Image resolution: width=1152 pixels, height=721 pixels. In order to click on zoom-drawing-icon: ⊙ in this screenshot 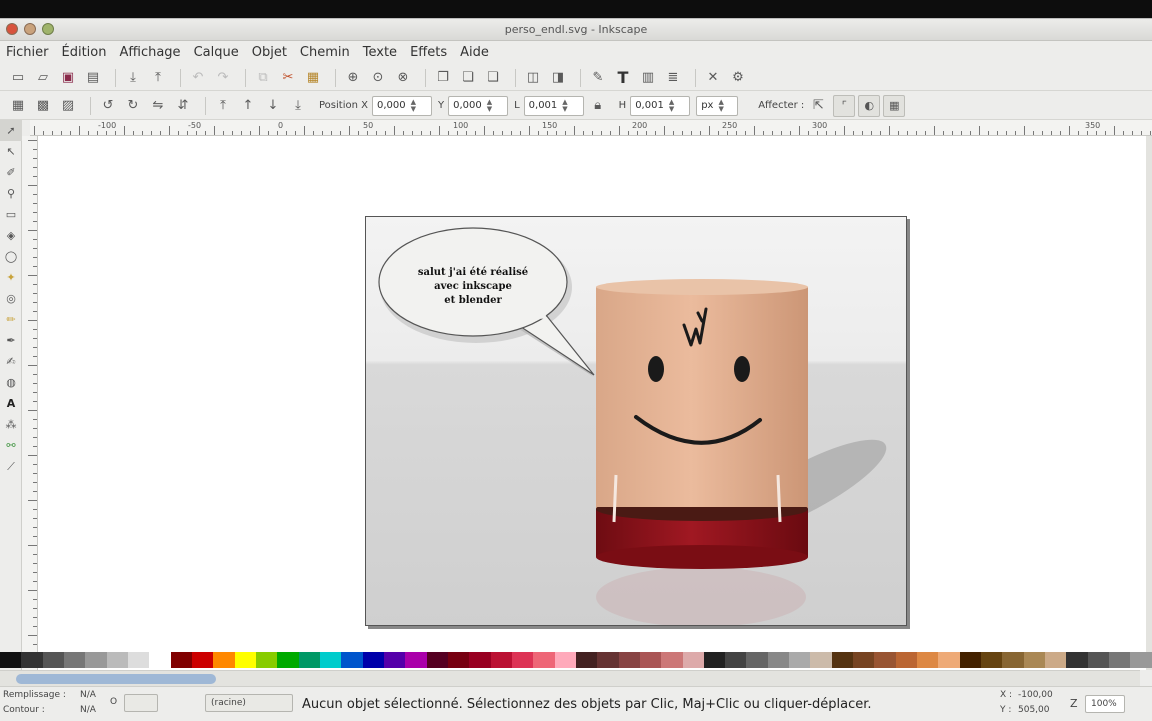, I will do `click(378, 78)`.